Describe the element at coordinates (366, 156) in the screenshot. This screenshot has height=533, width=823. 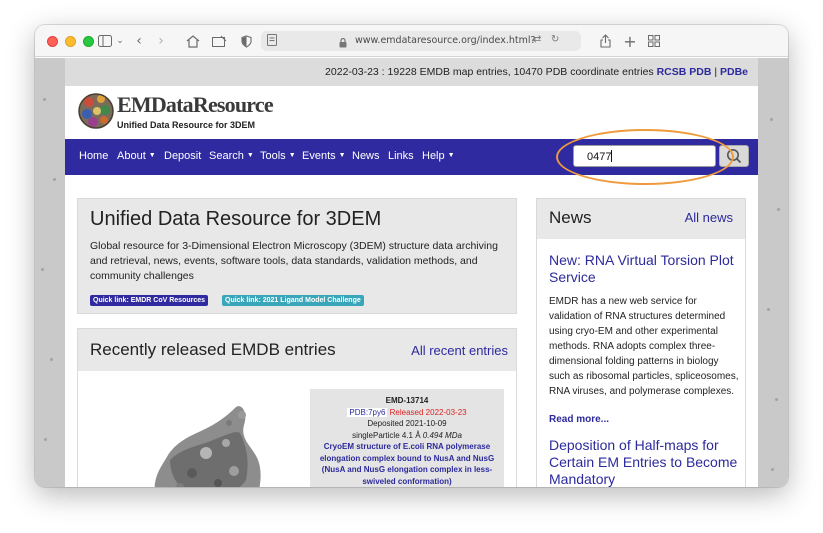
I see `nav-news: News` at that location.